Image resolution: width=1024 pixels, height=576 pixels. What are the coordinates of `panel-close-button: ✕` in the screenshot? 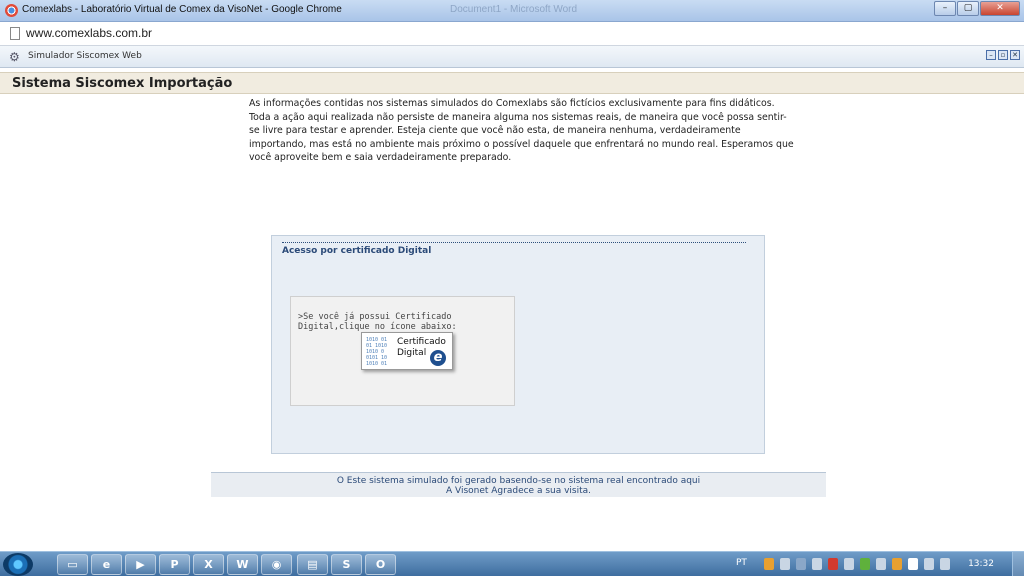 It's located at (1015, 55).